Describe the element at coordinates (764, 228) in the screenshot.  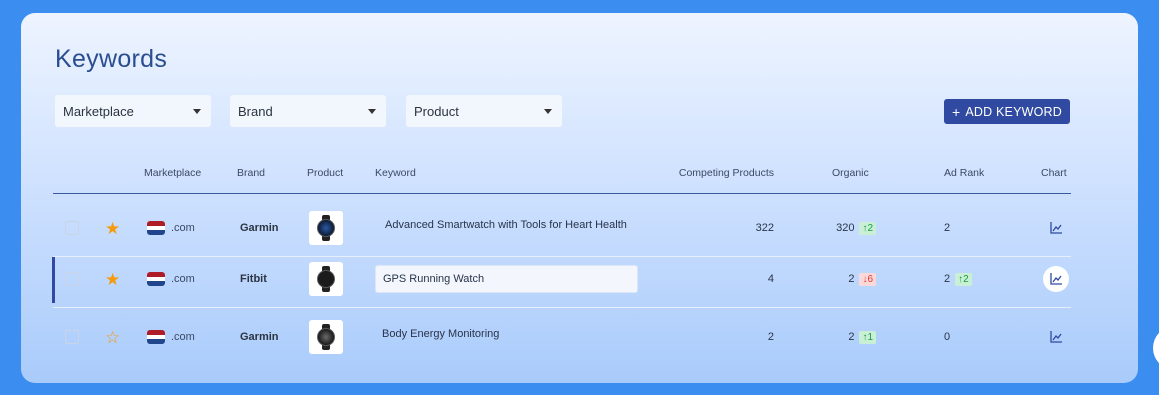
I see `competing-products-value: 322` at that location.